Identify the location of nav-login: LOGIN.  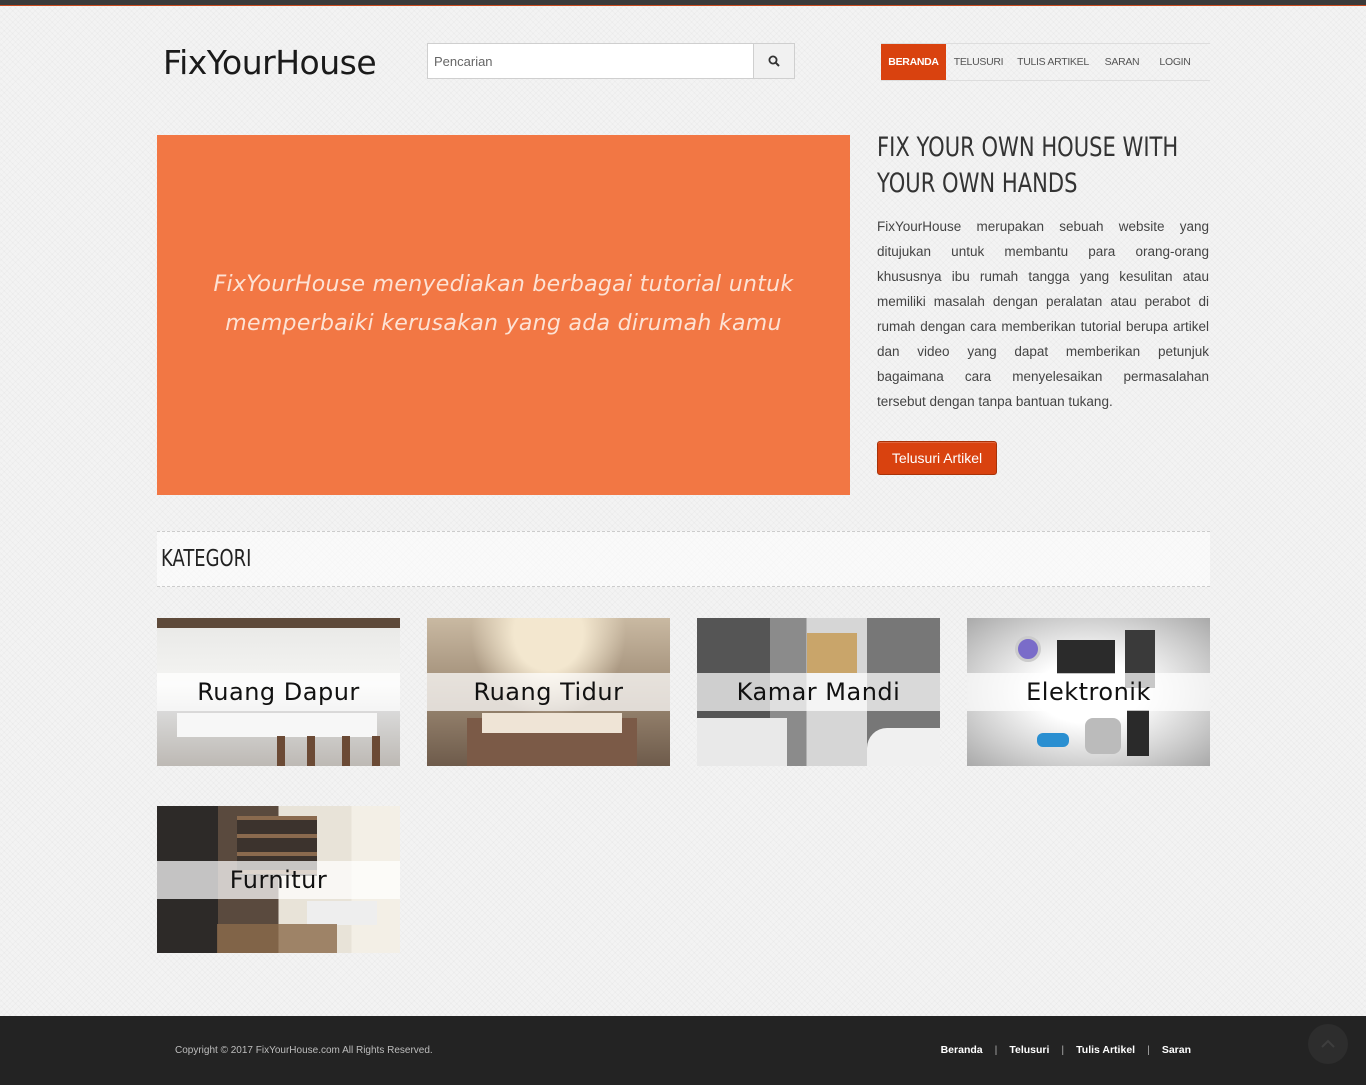
(1175, 62).